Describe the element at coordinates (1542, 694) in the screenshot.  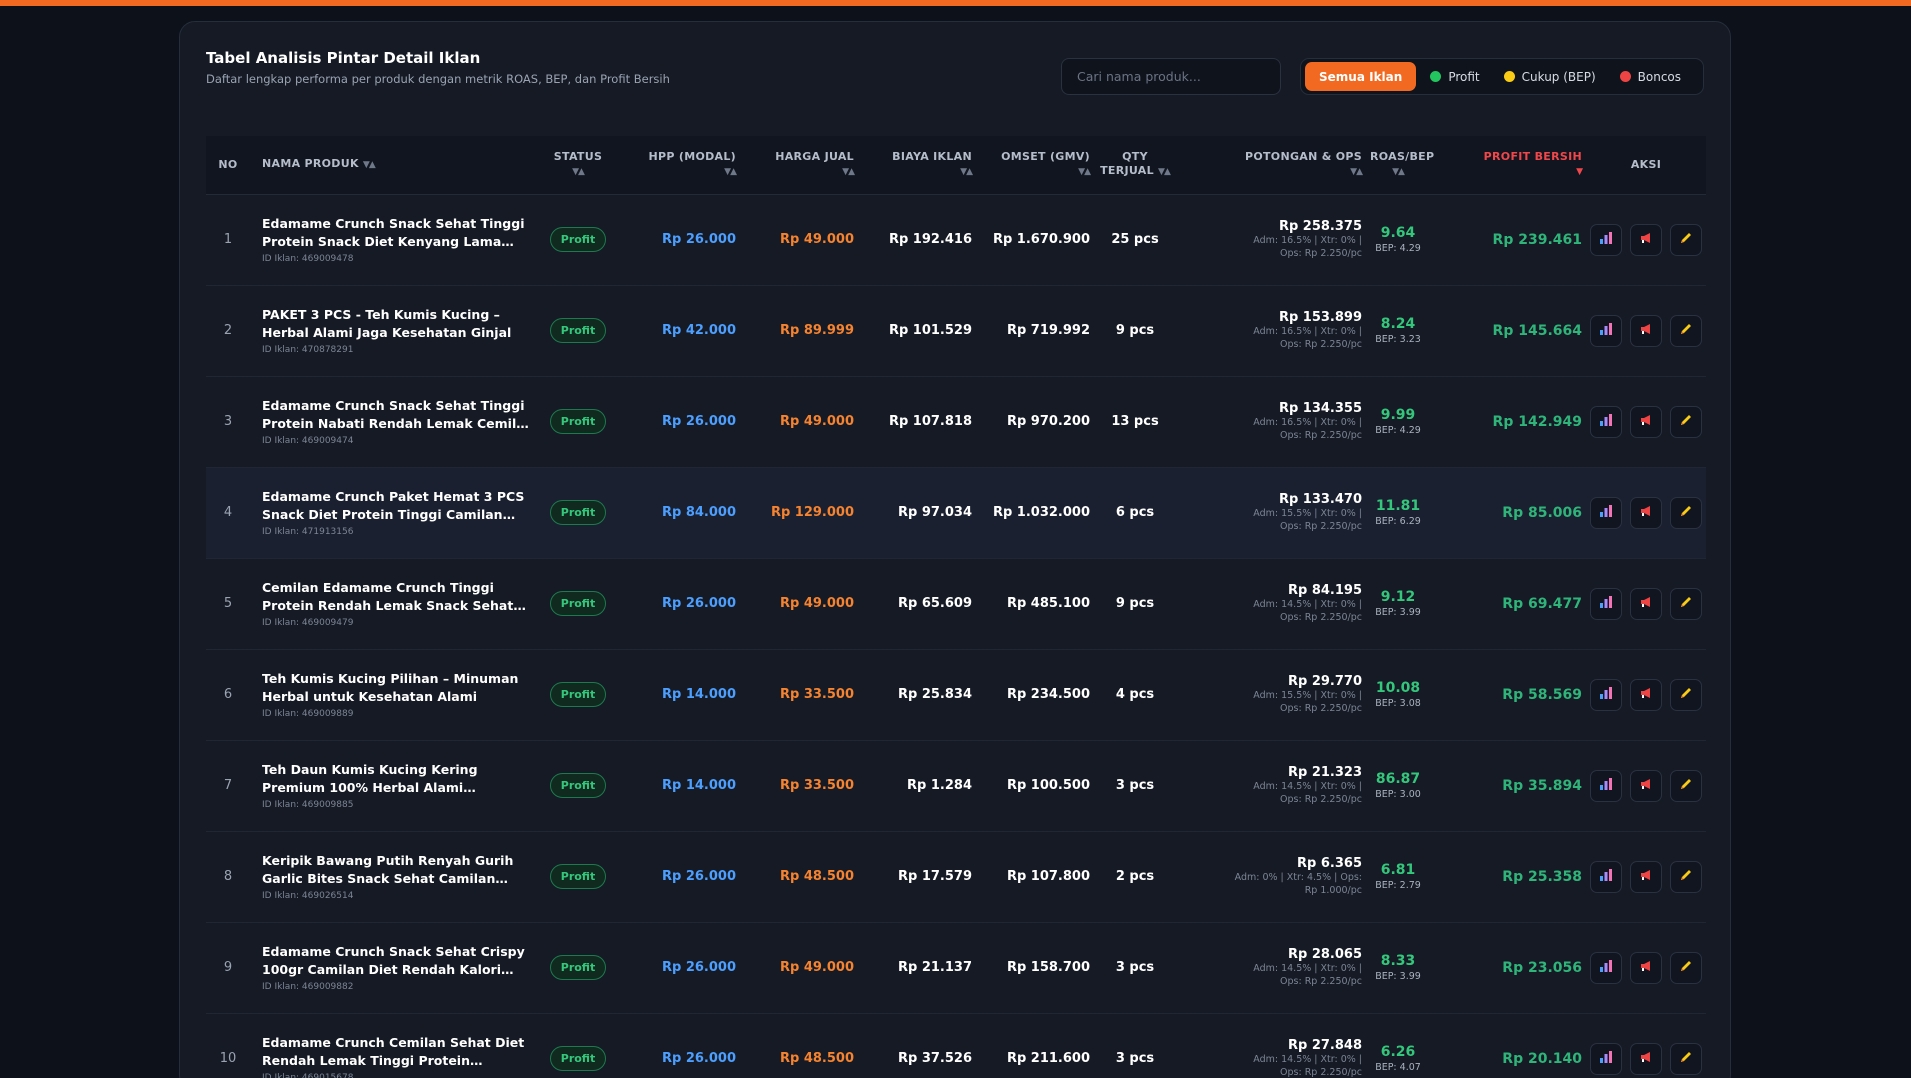
I see `net-profit-value: Rp 58.569` at that location.